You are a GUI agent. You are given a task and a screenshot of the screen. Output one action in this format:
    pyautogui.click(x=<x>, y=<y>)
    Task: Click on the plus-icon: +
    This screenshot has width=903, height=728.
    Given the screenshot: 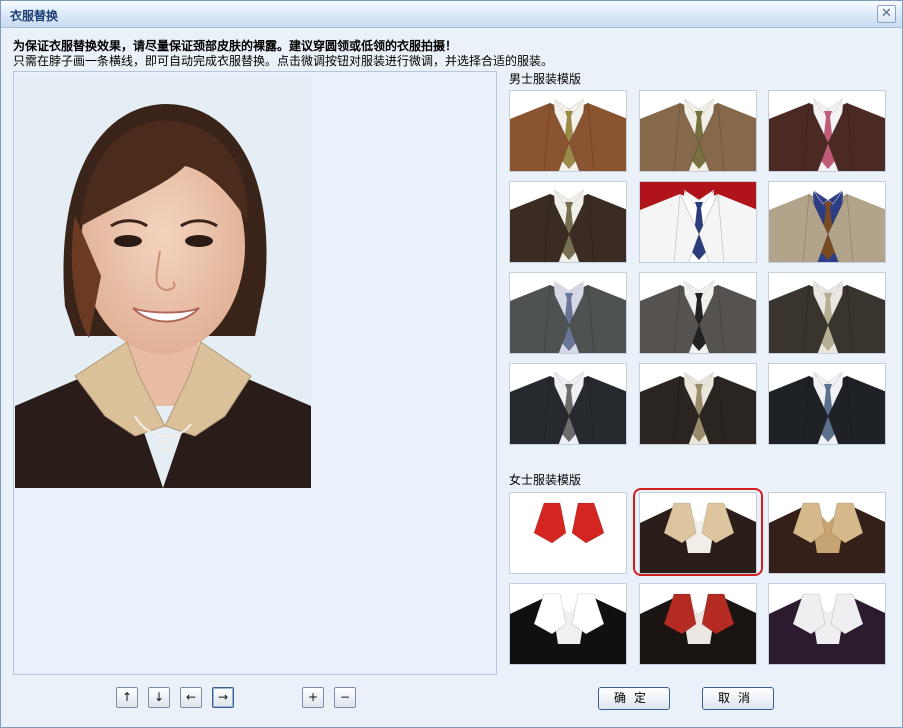 What is the action you would take?
    pyautogui.click(x=313, y=697)
    